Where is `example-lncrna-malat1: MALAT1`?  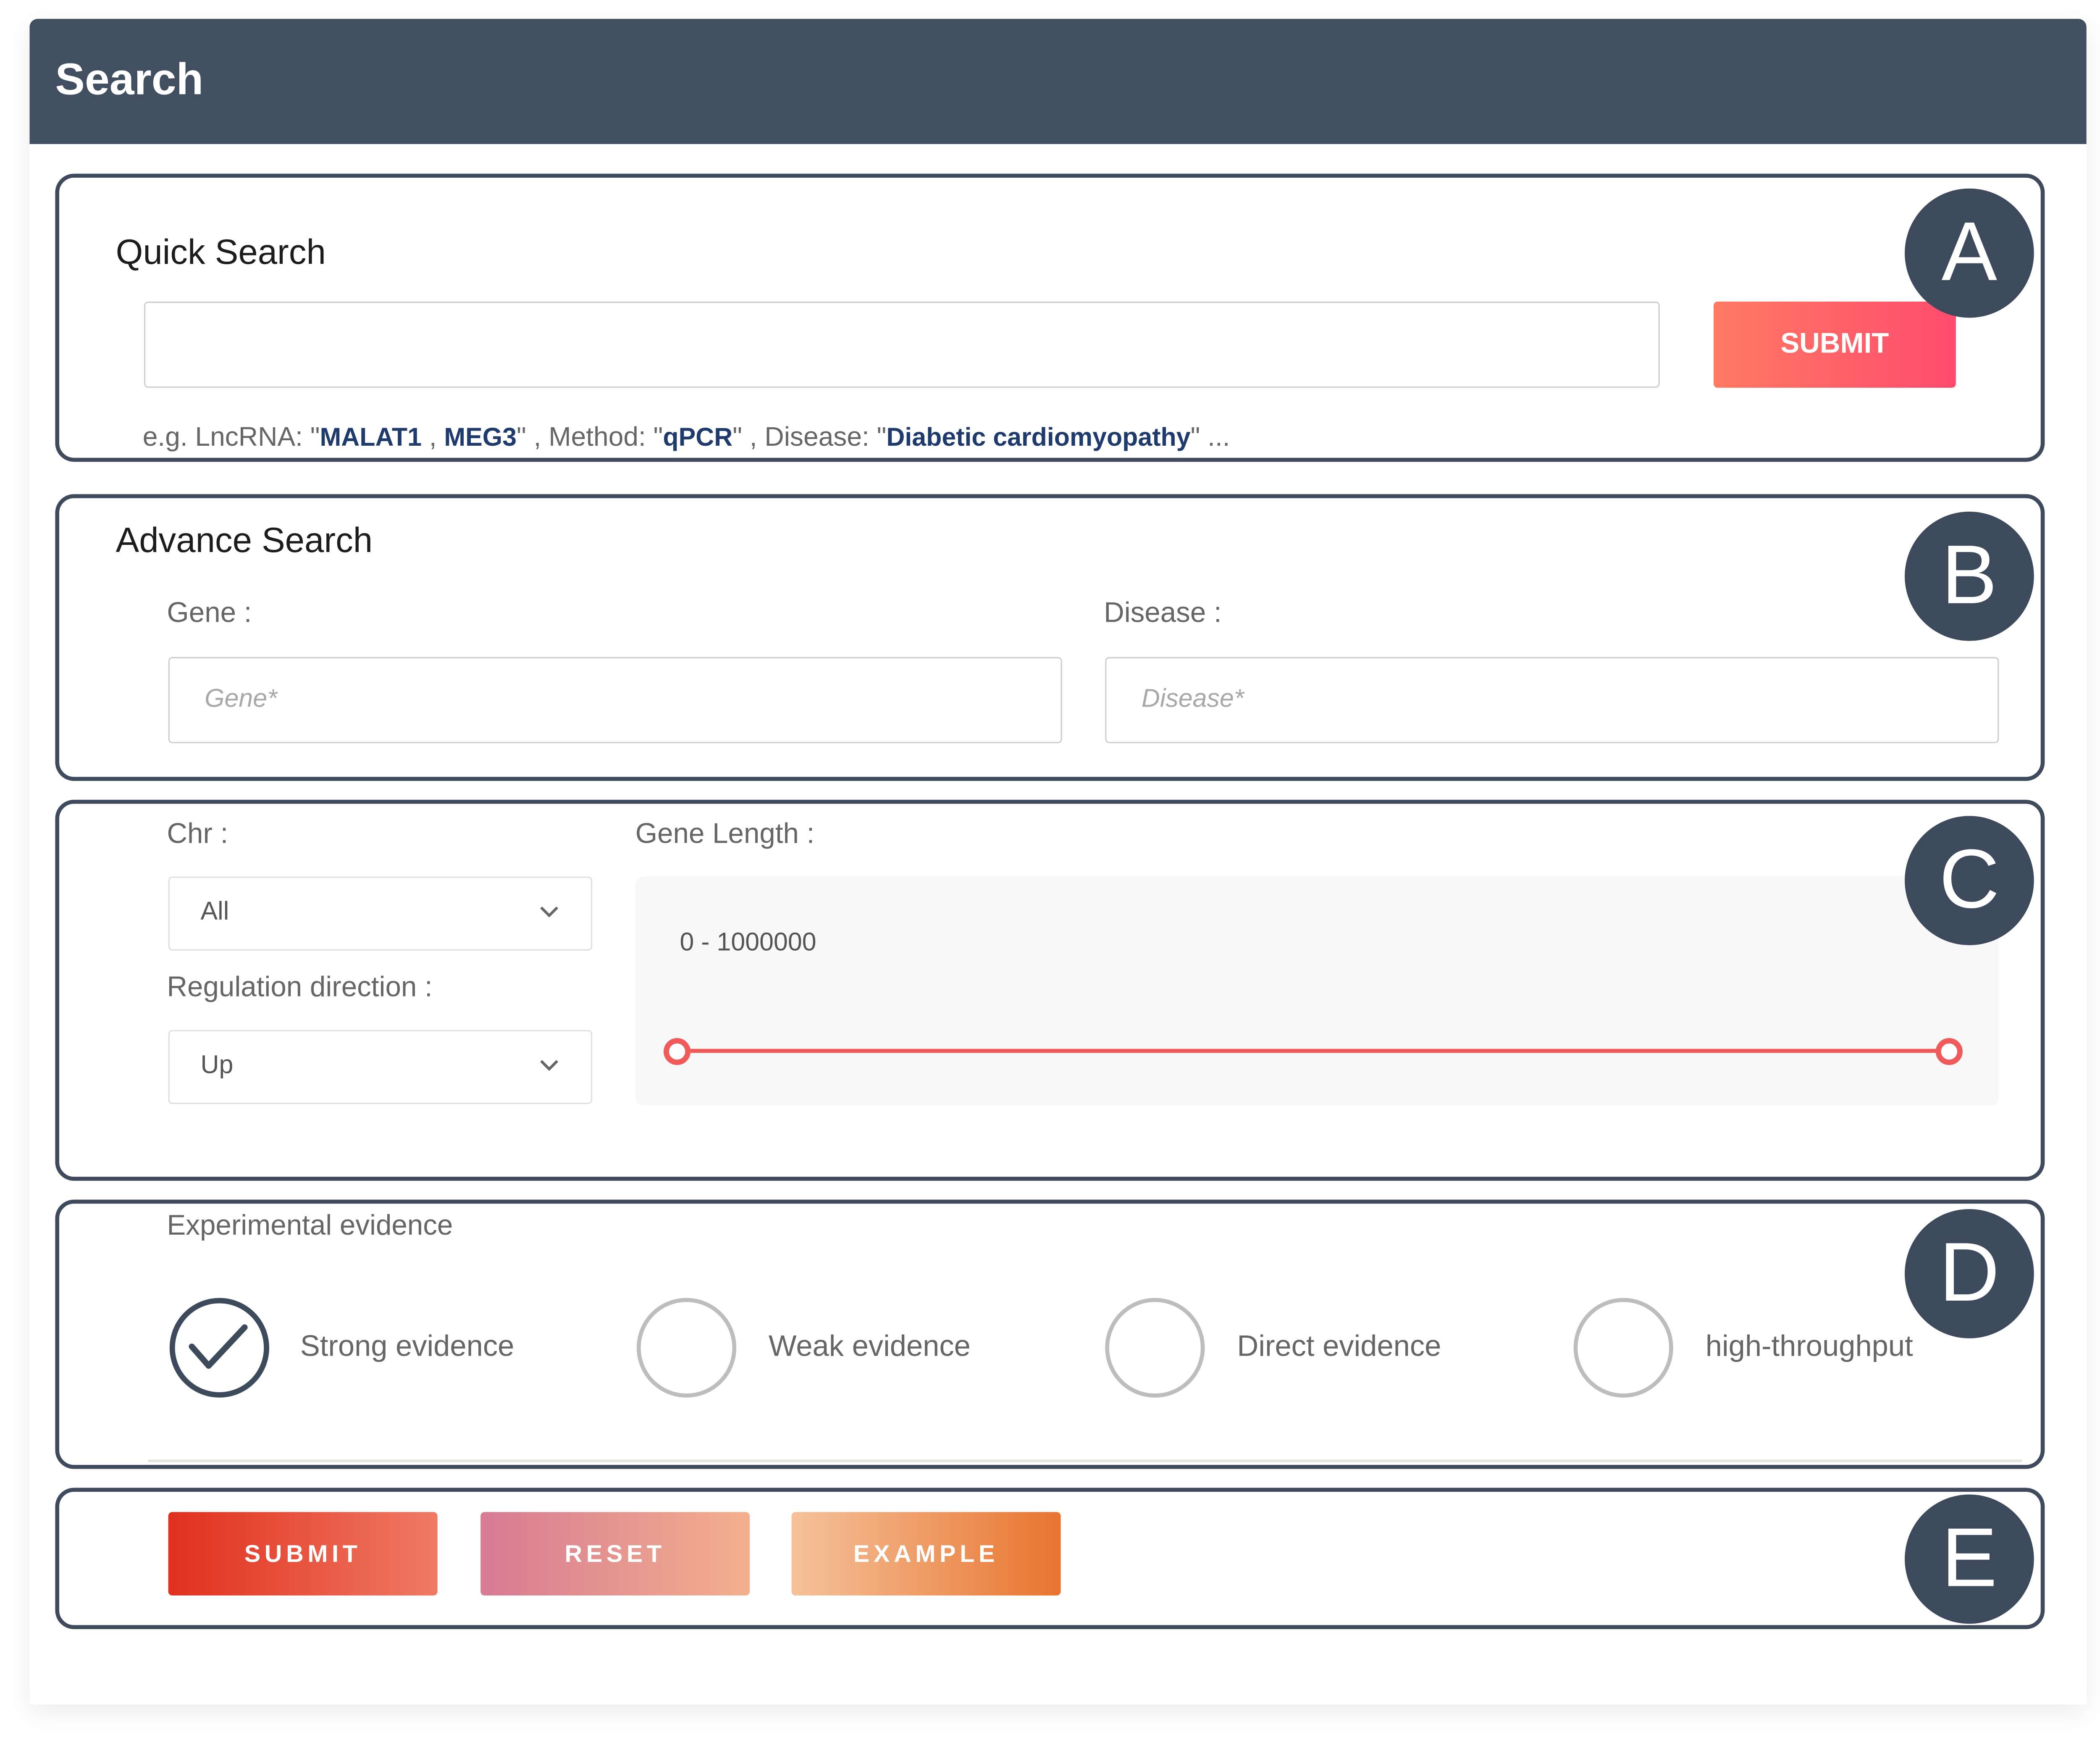
example-lncrna-malat1: MALAT1 is located at coordinates (371, 438).